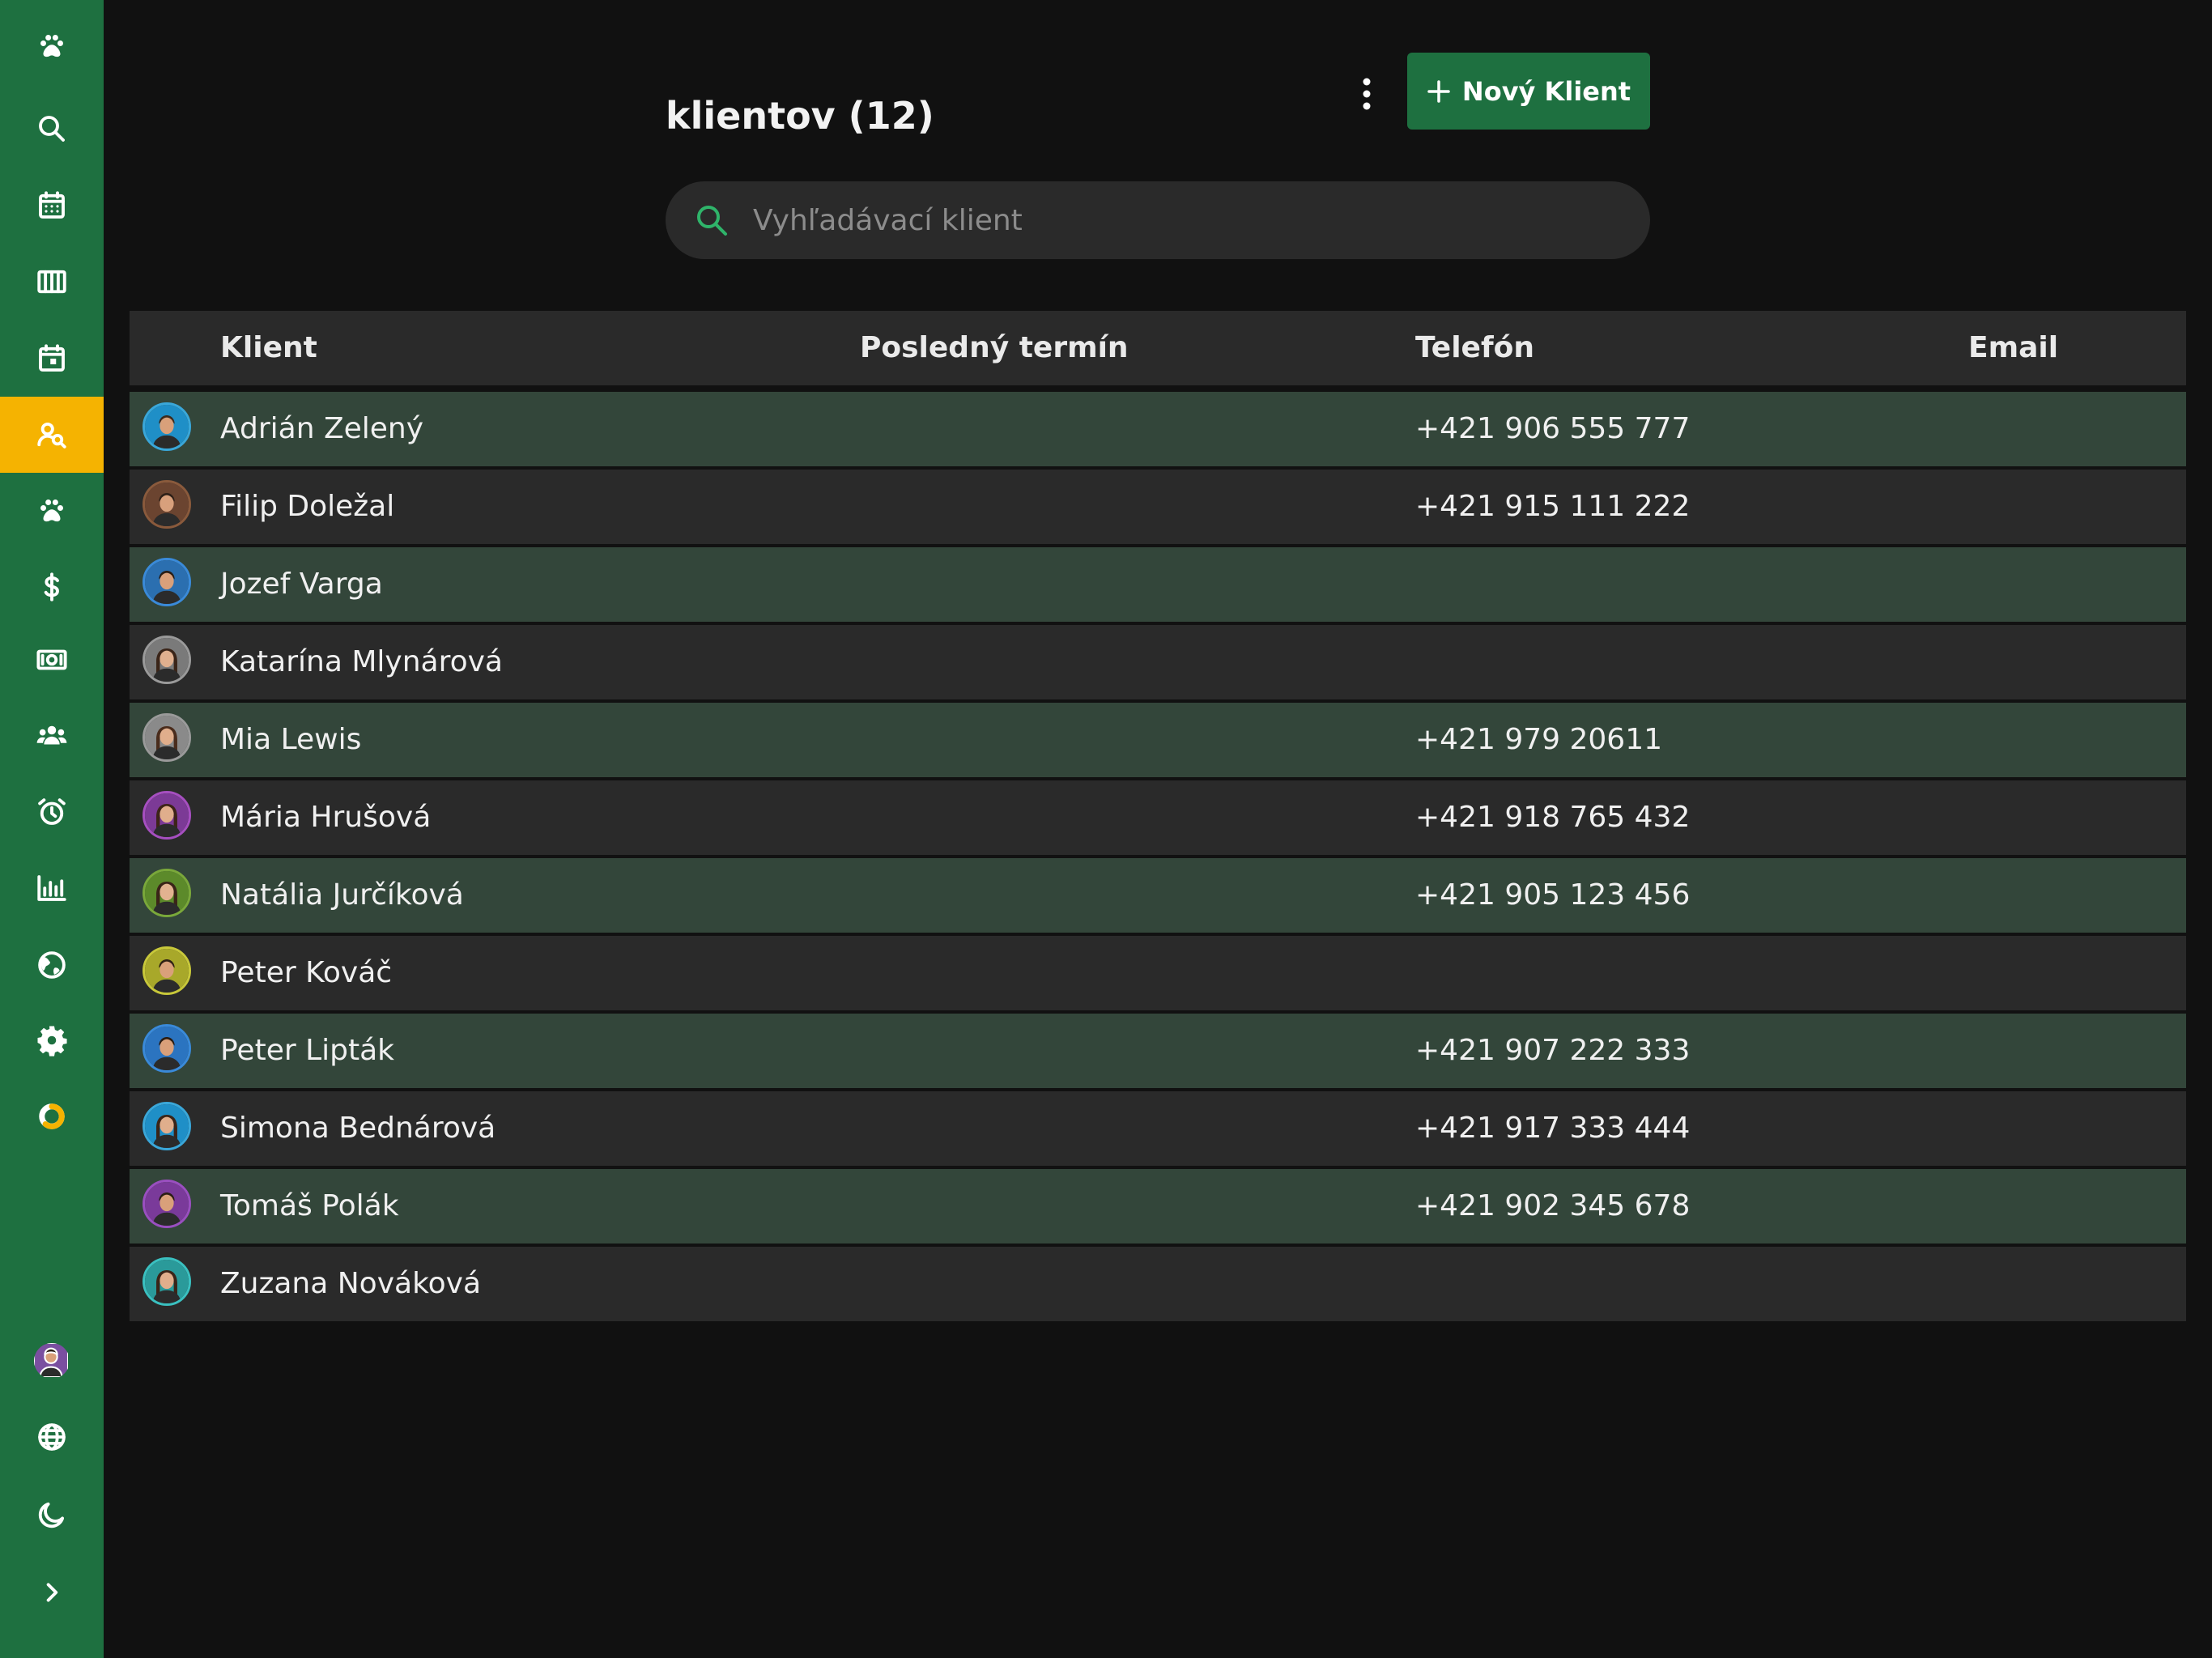 This screenshot has height=1658, width=2212. I want to click on users-icon, so click(52, 736).